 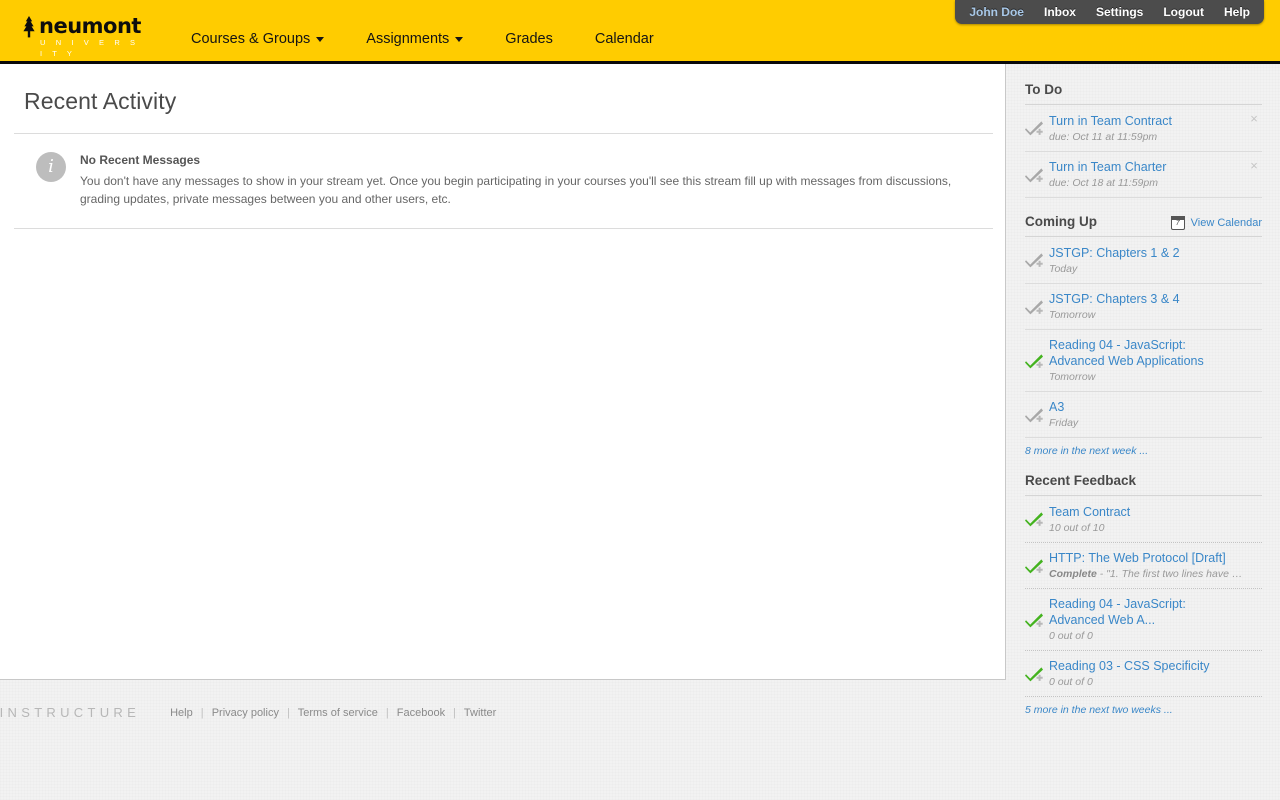 I want to click on view-calendar-link: View Calendar, so click(x=1216, y=223).